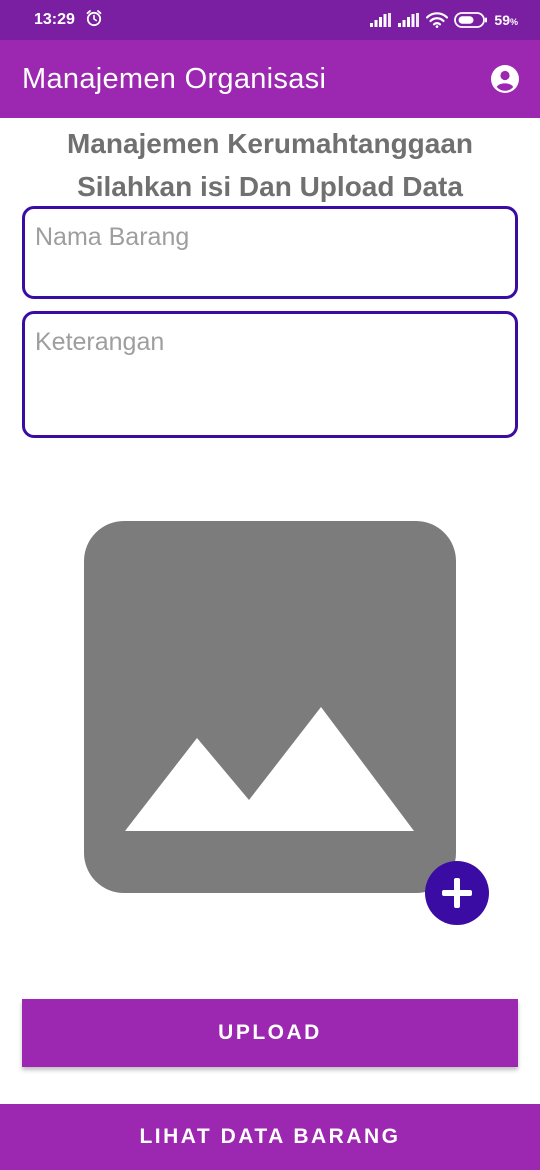 The image size is (540, 1170). What do you see at coordinates (506, 20) in the screenshot?
I see `battery-percentage: 59%` at bounding box center [506, 20].